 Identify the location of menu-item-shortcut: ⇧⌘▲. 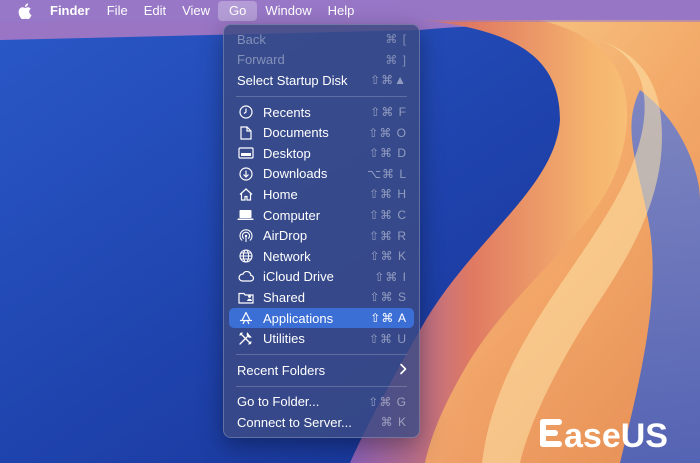
(388, 80).